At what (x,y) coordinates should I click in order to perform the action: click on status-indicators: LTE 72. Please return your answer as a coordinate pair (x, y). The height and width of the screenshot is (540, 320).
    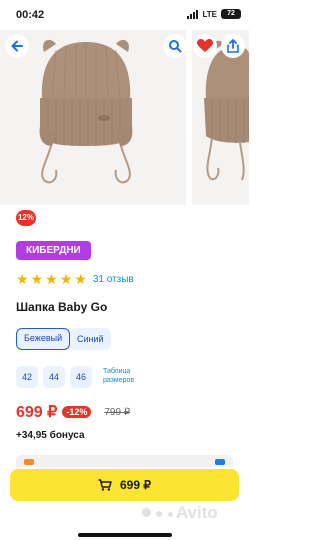
    Looking at the image, I should click on (214, 14).